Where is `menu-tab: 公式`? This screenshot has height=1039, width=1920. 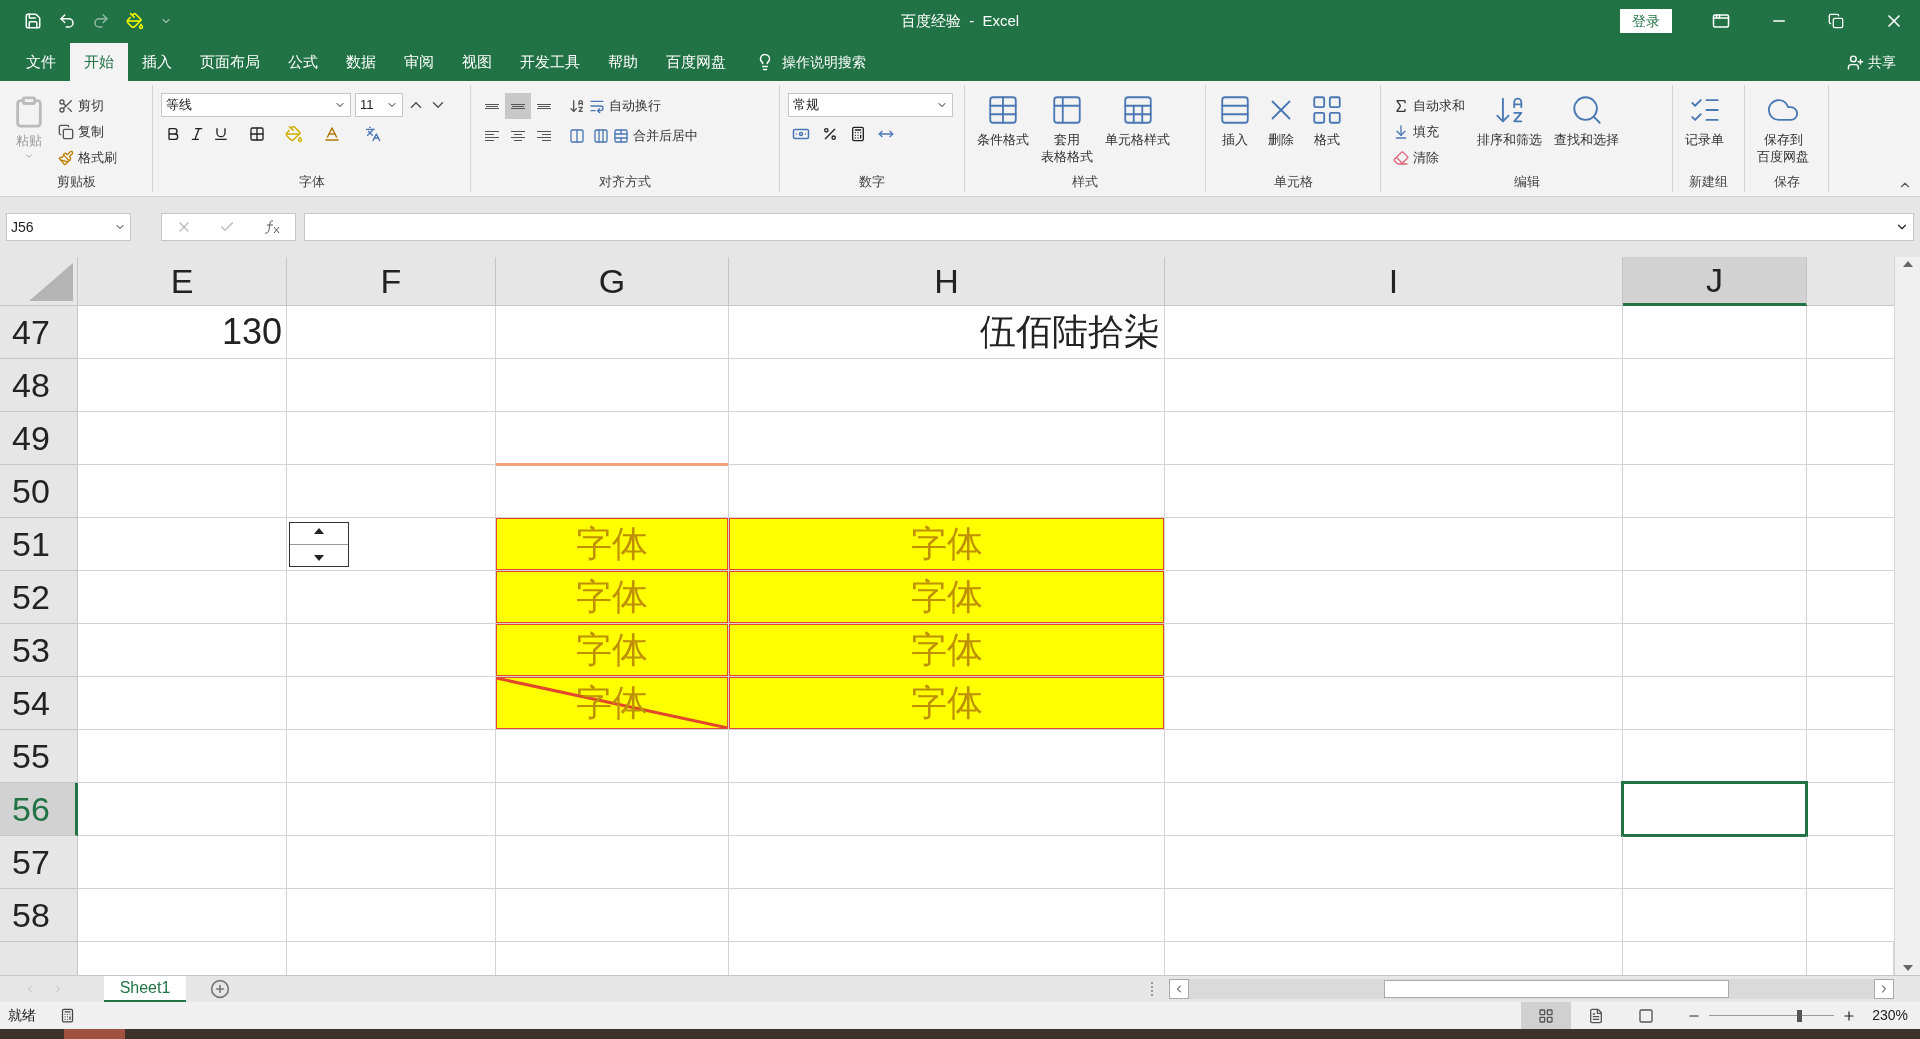 menu-tab: 公式 is located at coordinates (303, 62).